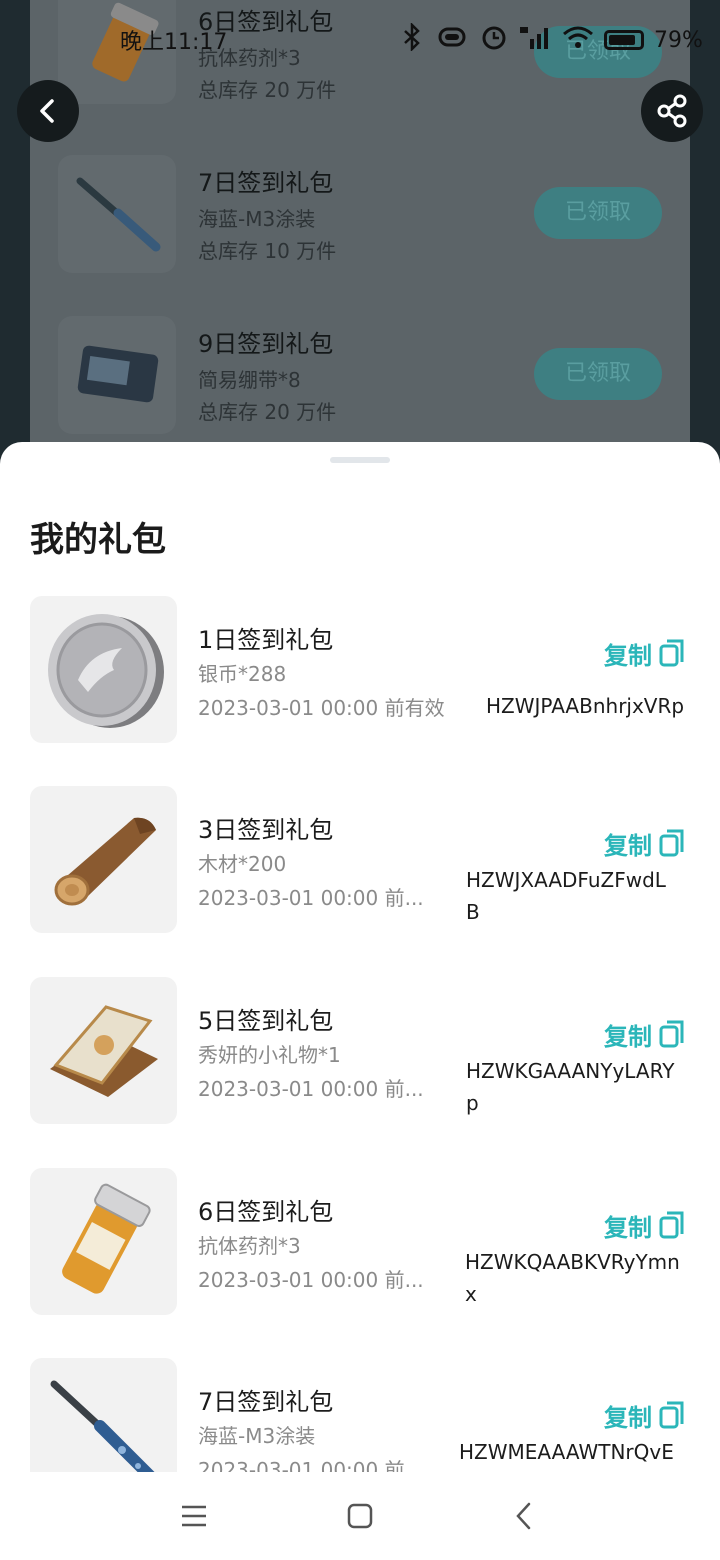  I want to click on back-button, so click(48, 111).